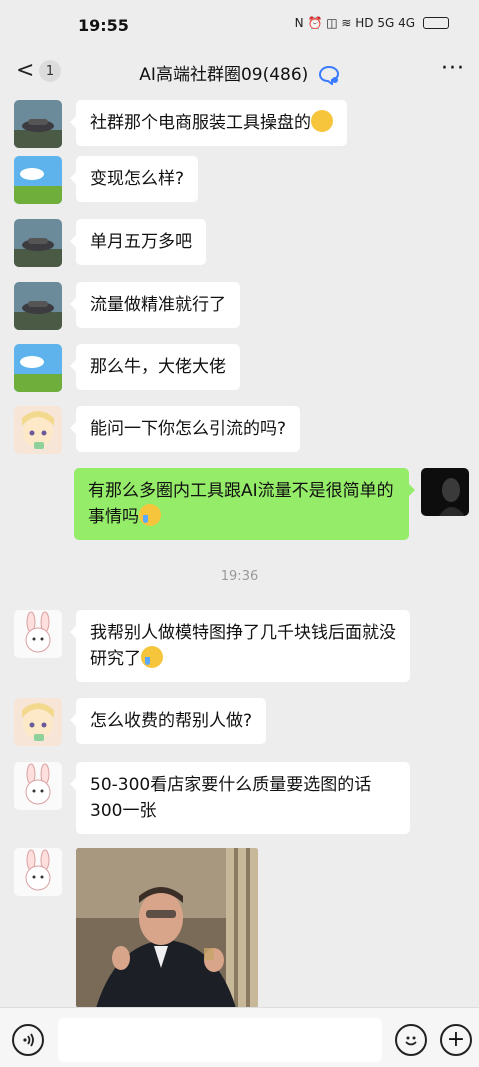 The height and width of the screenshot is (1067, 479). I want to click on chat-title: AI高端社群圈09(486), so click(239, 72).